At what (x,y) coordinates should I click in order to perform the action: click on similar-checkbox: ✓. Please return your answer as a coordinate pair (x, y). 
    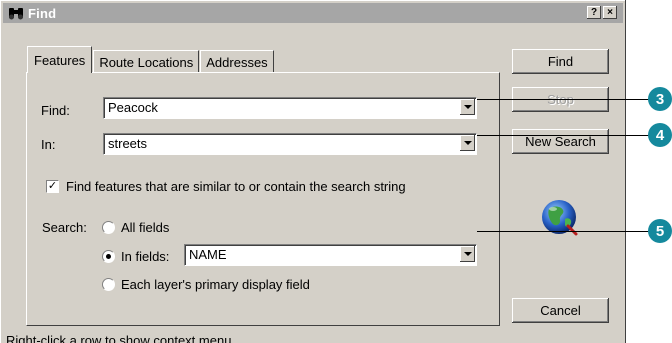
    Looking at the image, I should click on (52, 186).